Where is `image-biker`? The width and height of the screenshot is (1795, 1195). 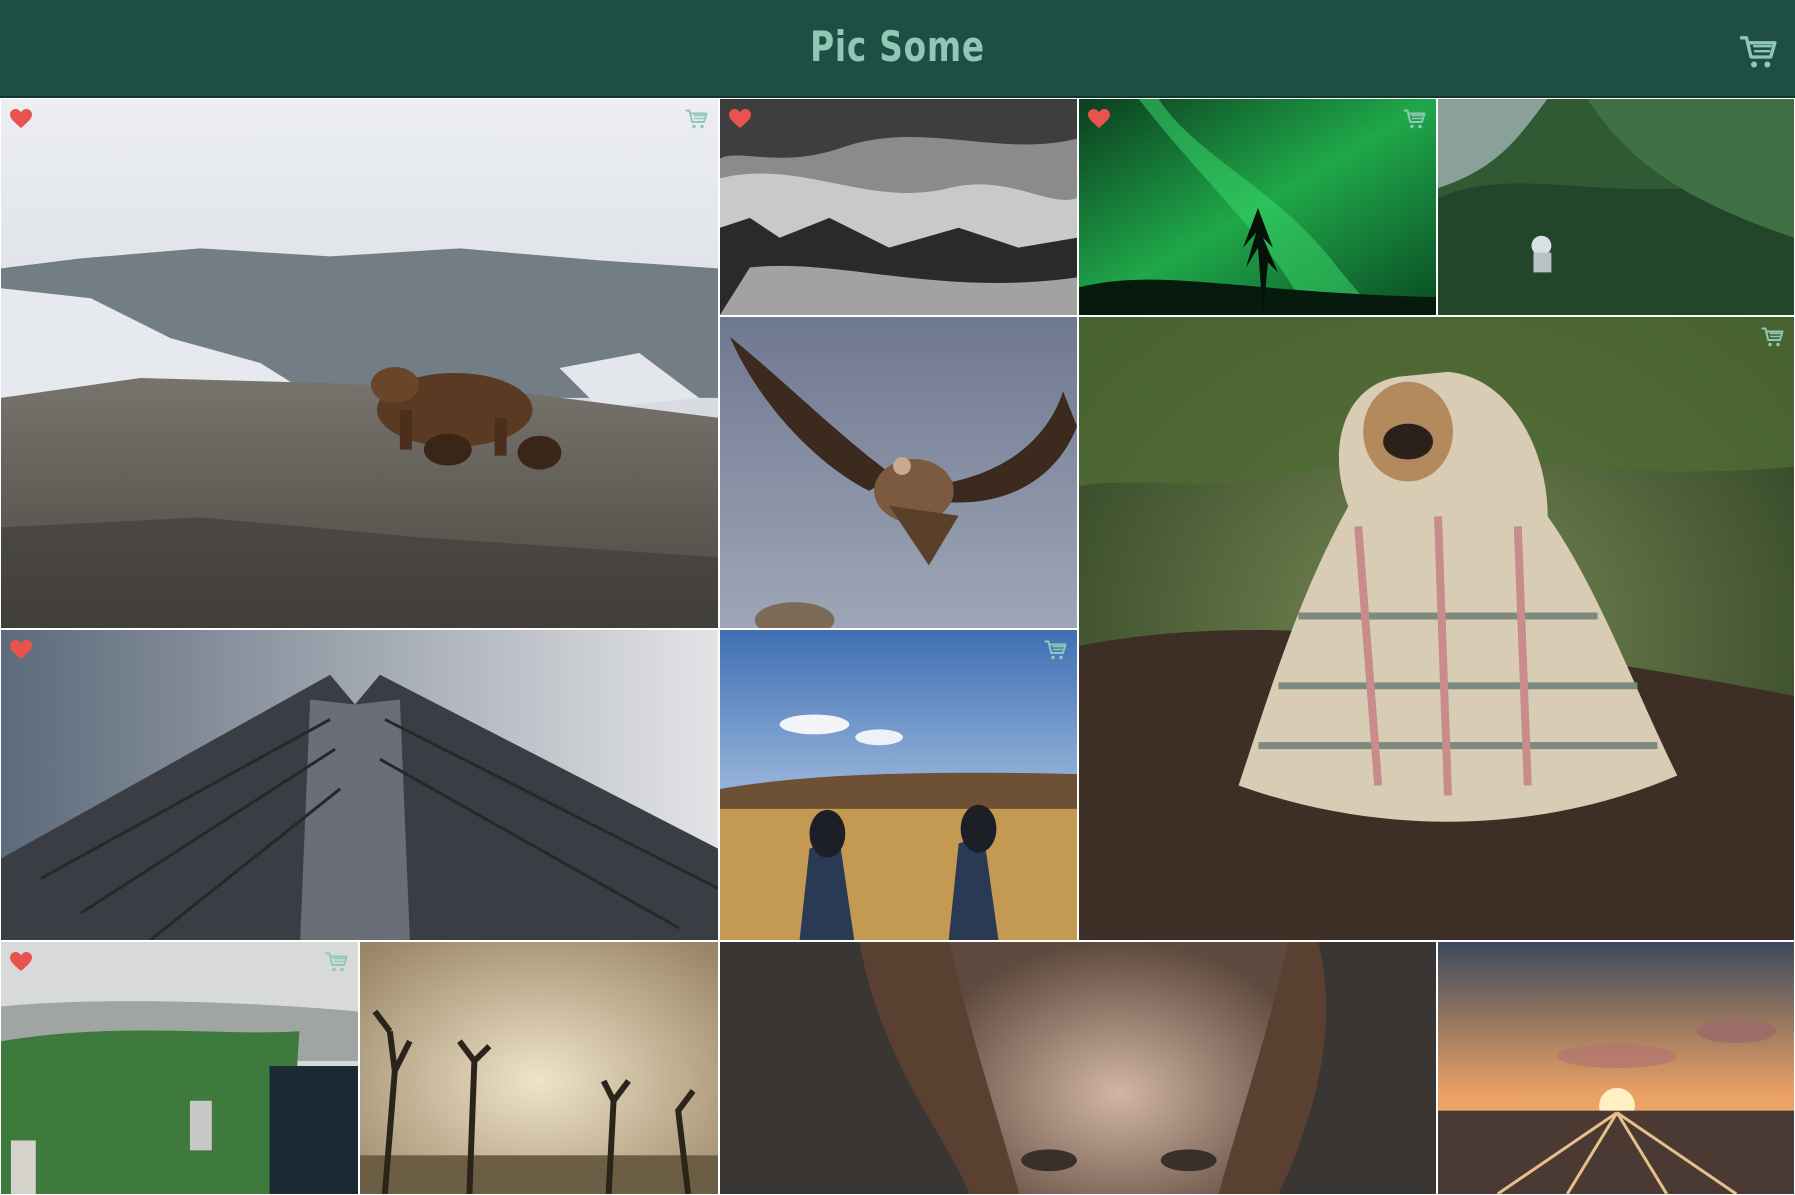
image-biker is located at coordinates (1616, 207).